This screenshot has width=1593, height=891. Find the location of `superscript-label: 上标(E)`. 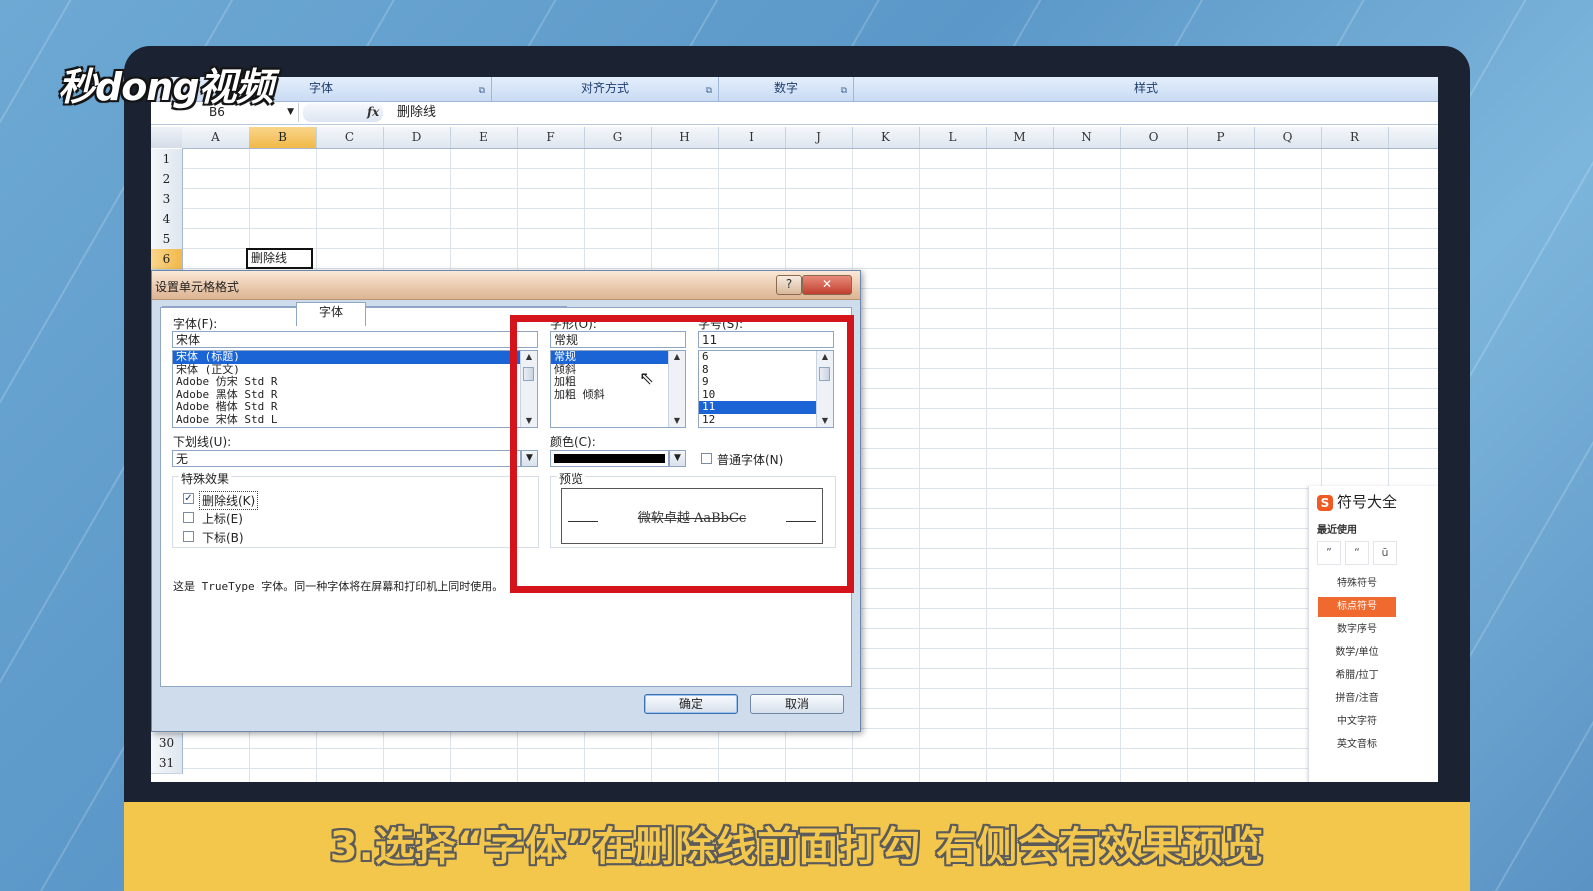

superscript-label: 上标(E) is located at coordinates (222, 519).